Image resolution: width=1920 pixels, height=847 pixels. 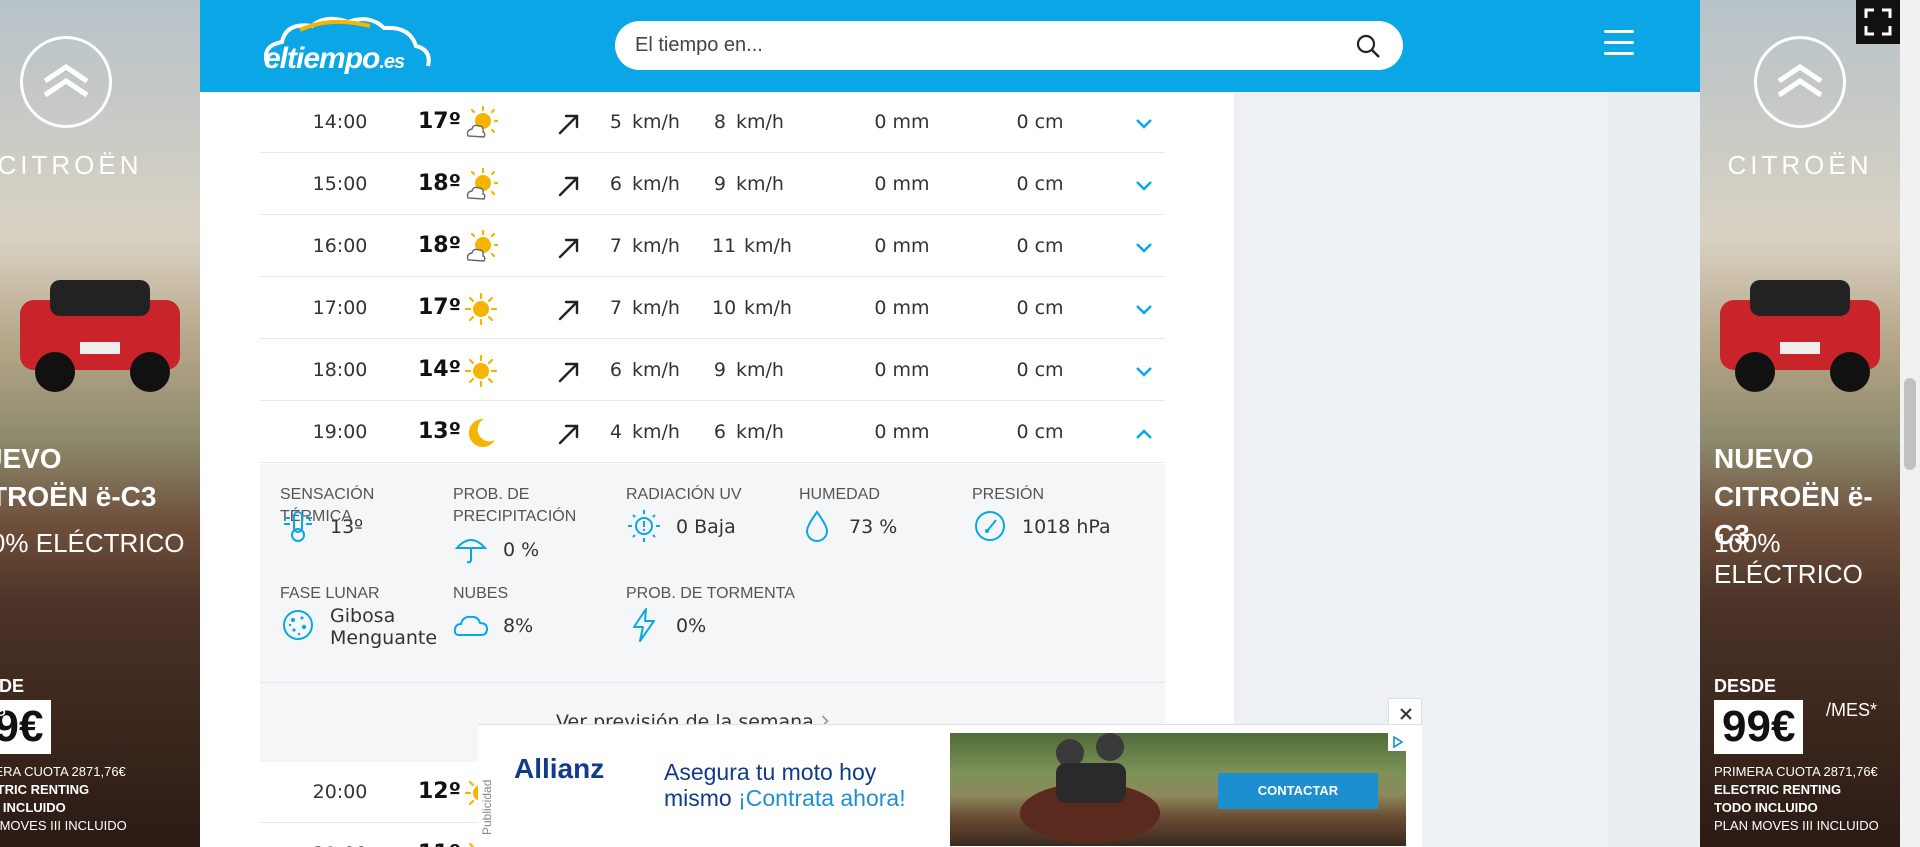 What do you see at coordinates (712, 432) in the screenshot?
I see `hourly-row: 19:00 13º 4 km/h 6 km/h 0 mm 0 cm` at bounding box center [712, 432].